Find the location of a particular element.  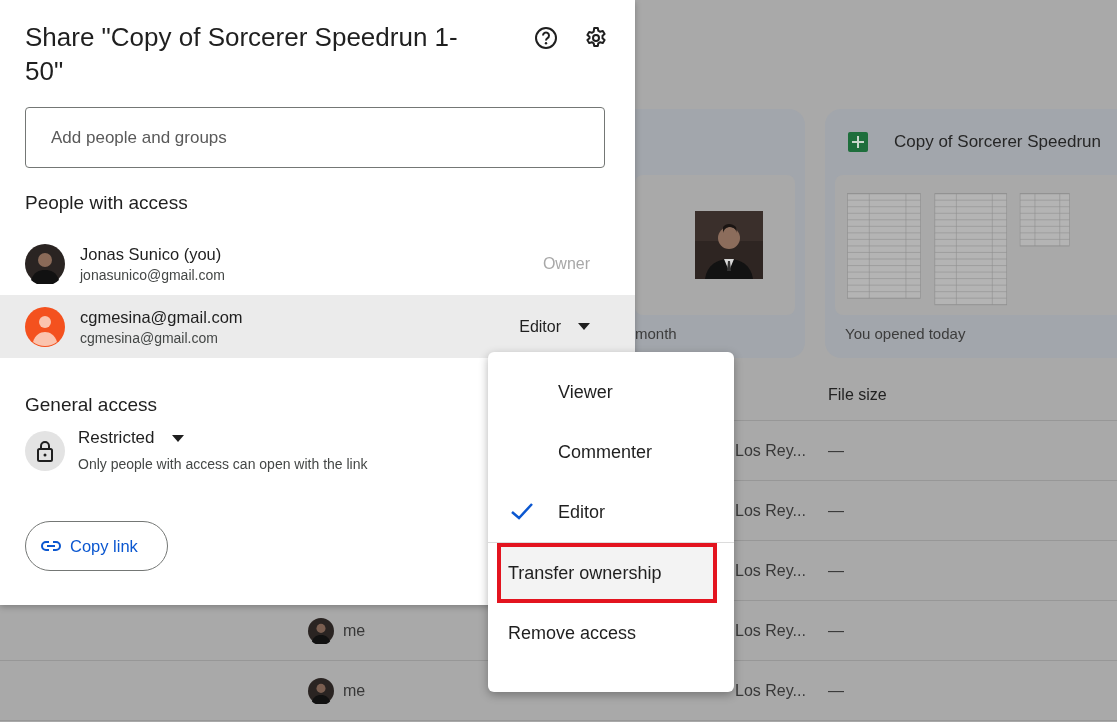

section-heading: People with access is located at coordinates (106, 202).